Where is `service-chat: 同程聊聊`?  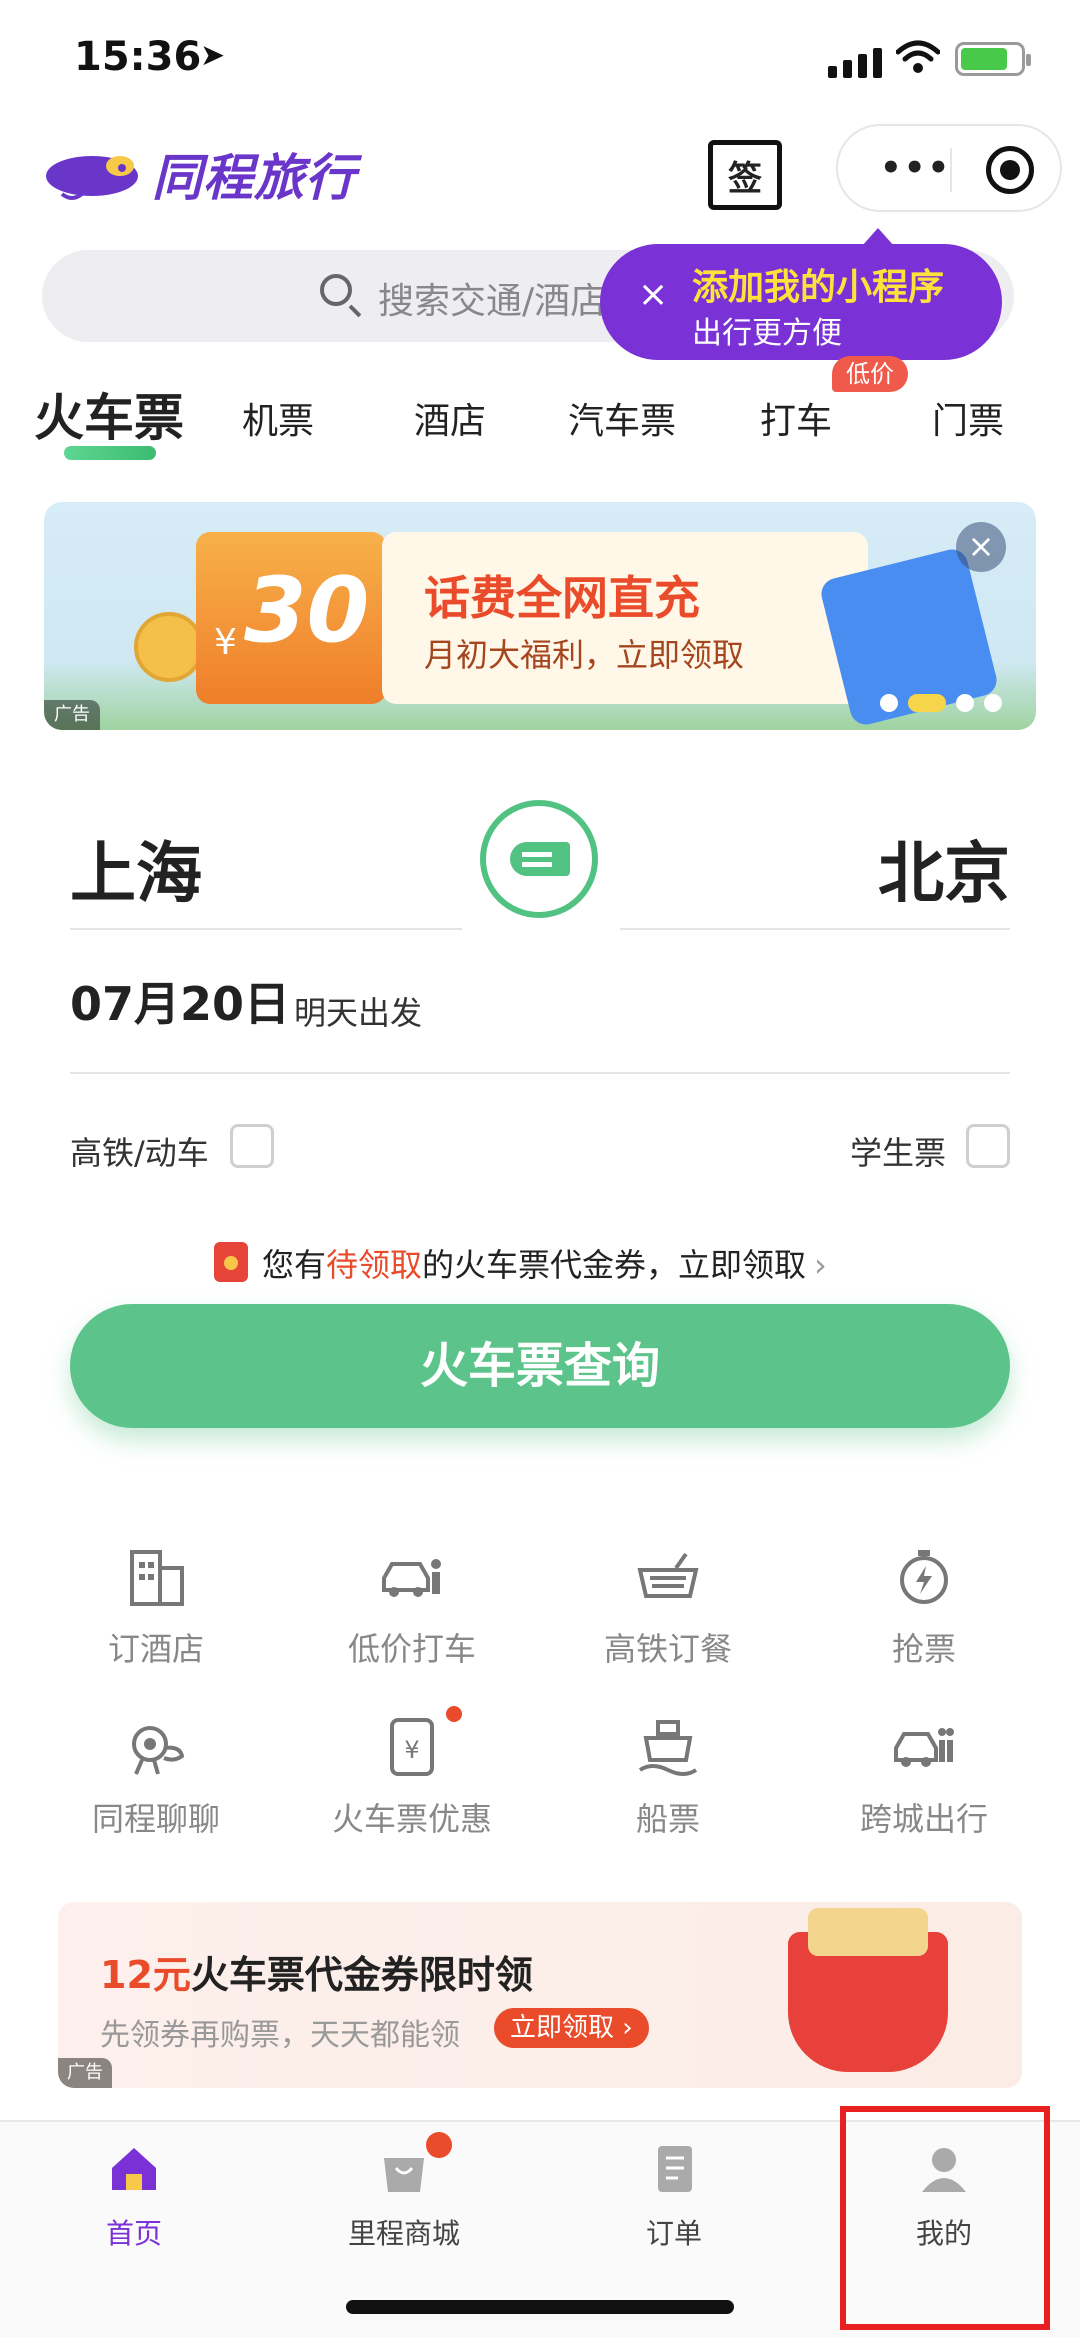 service-chat: 同程聊聊 is located at coordinates (156, 1778).